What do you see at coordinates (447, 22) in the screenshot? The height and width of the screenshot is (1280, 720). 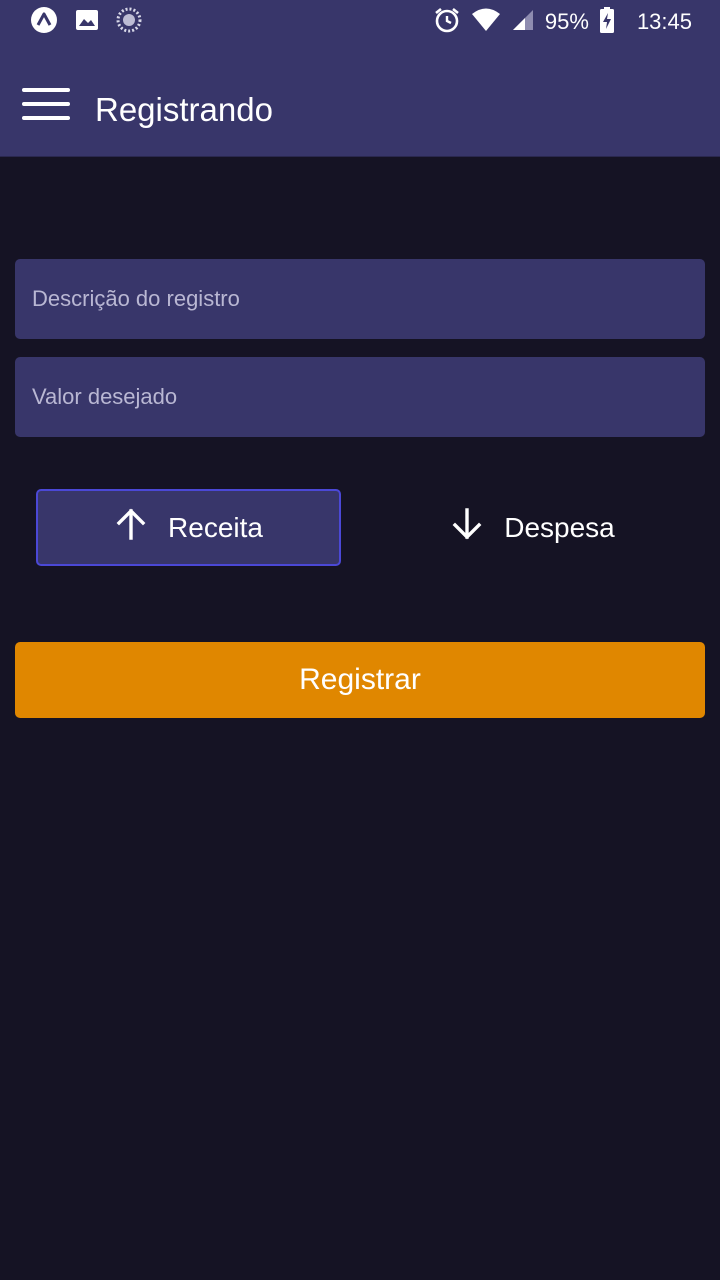 I see `alarm-icon` at bounding box center [447, 22].